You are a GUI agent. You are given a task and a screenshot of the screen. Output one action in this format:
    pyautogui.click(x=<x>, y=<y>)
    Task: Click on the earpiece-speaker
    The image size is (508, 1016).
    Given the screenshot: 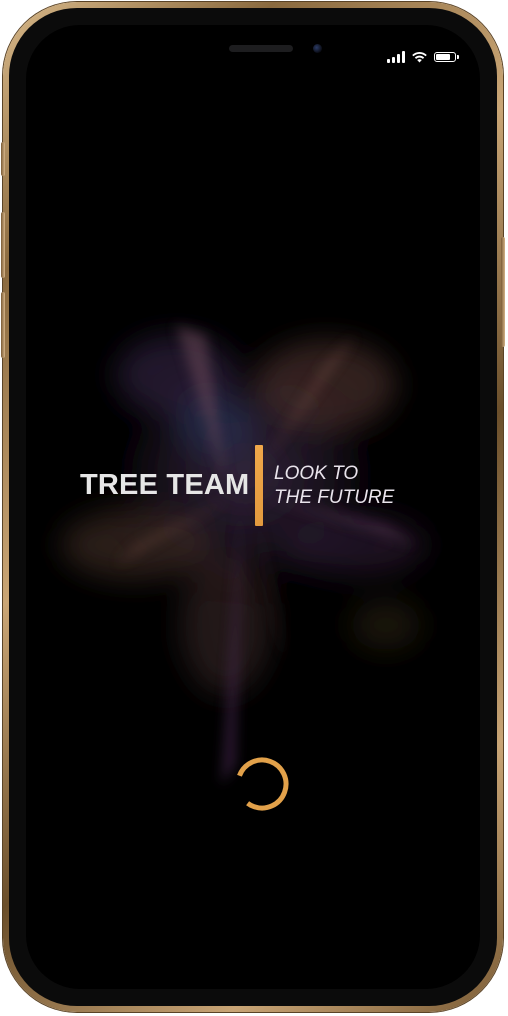 What is the action you would take?
    pyautogui.click(x=261, y=48)
    